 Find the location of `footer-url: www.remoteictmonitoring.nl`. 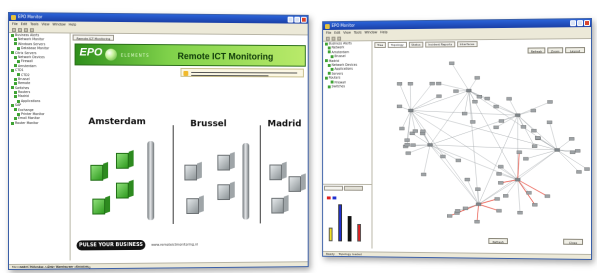

footer-url: www.remoteictmonitoring.nl is located at coordinates (174, 245).